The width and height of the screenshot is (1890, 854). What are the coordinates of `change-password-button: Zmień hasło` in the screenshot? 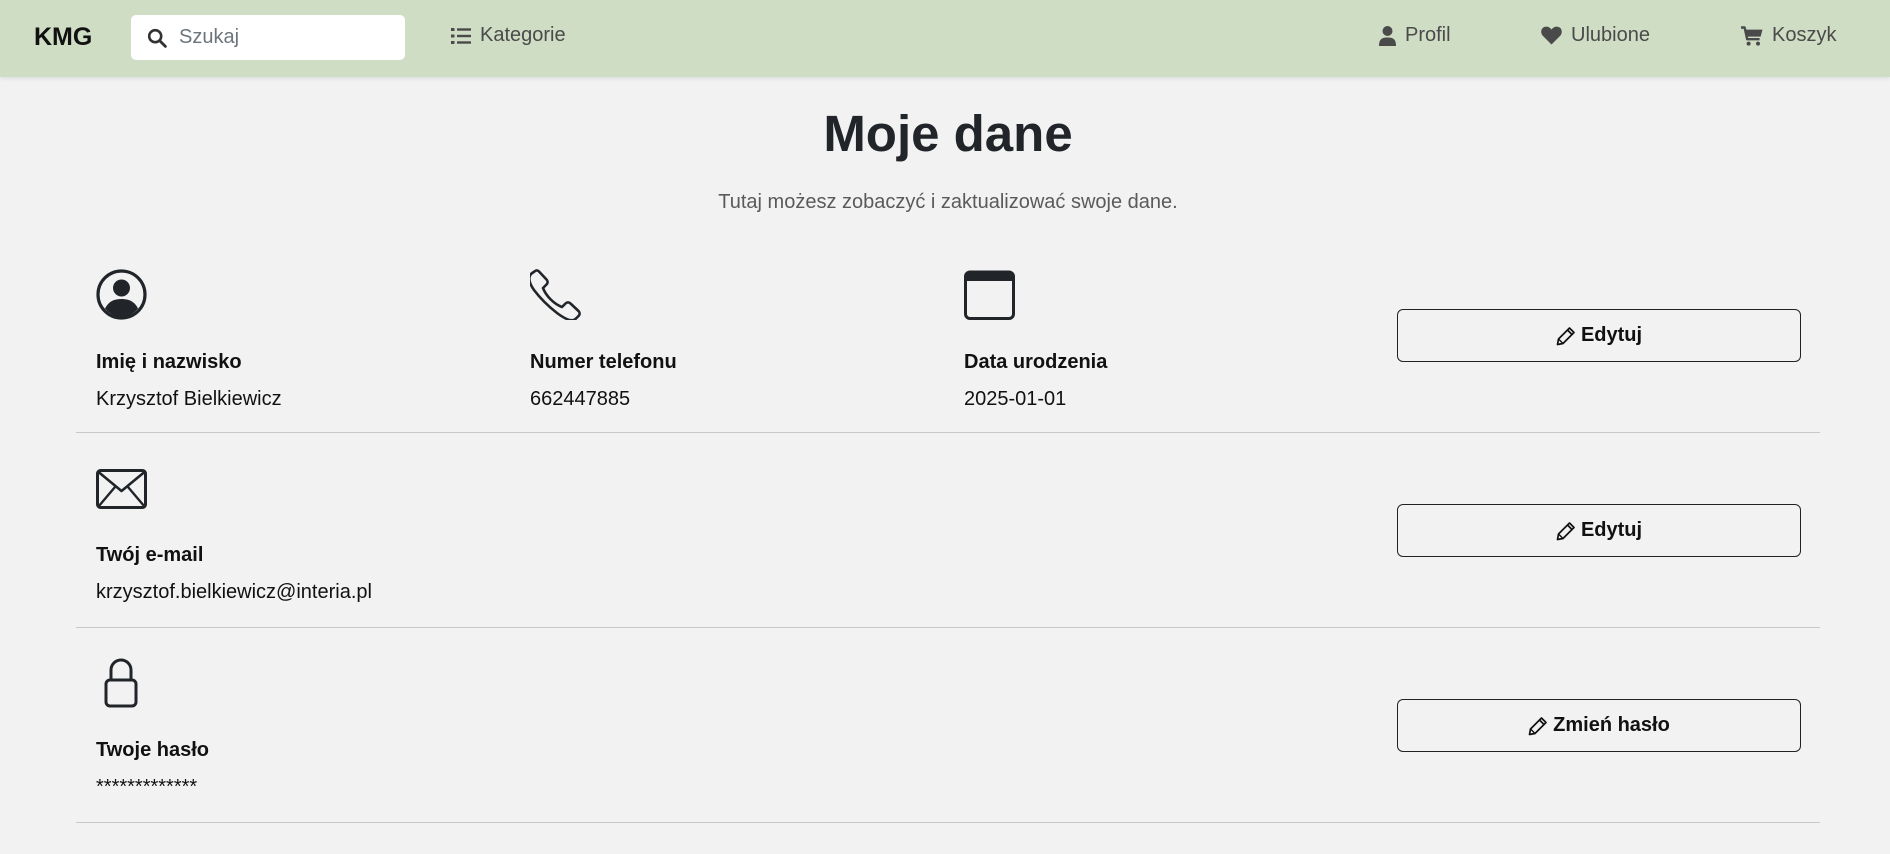 It's located at (1599, 725).